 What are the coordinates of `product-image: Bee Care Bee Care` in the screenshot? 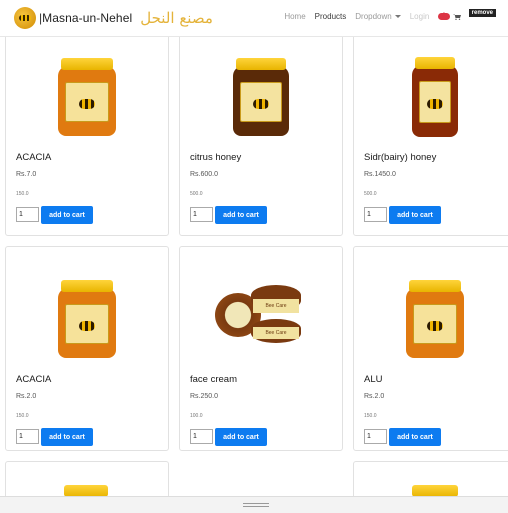 It's located at (261, 319).